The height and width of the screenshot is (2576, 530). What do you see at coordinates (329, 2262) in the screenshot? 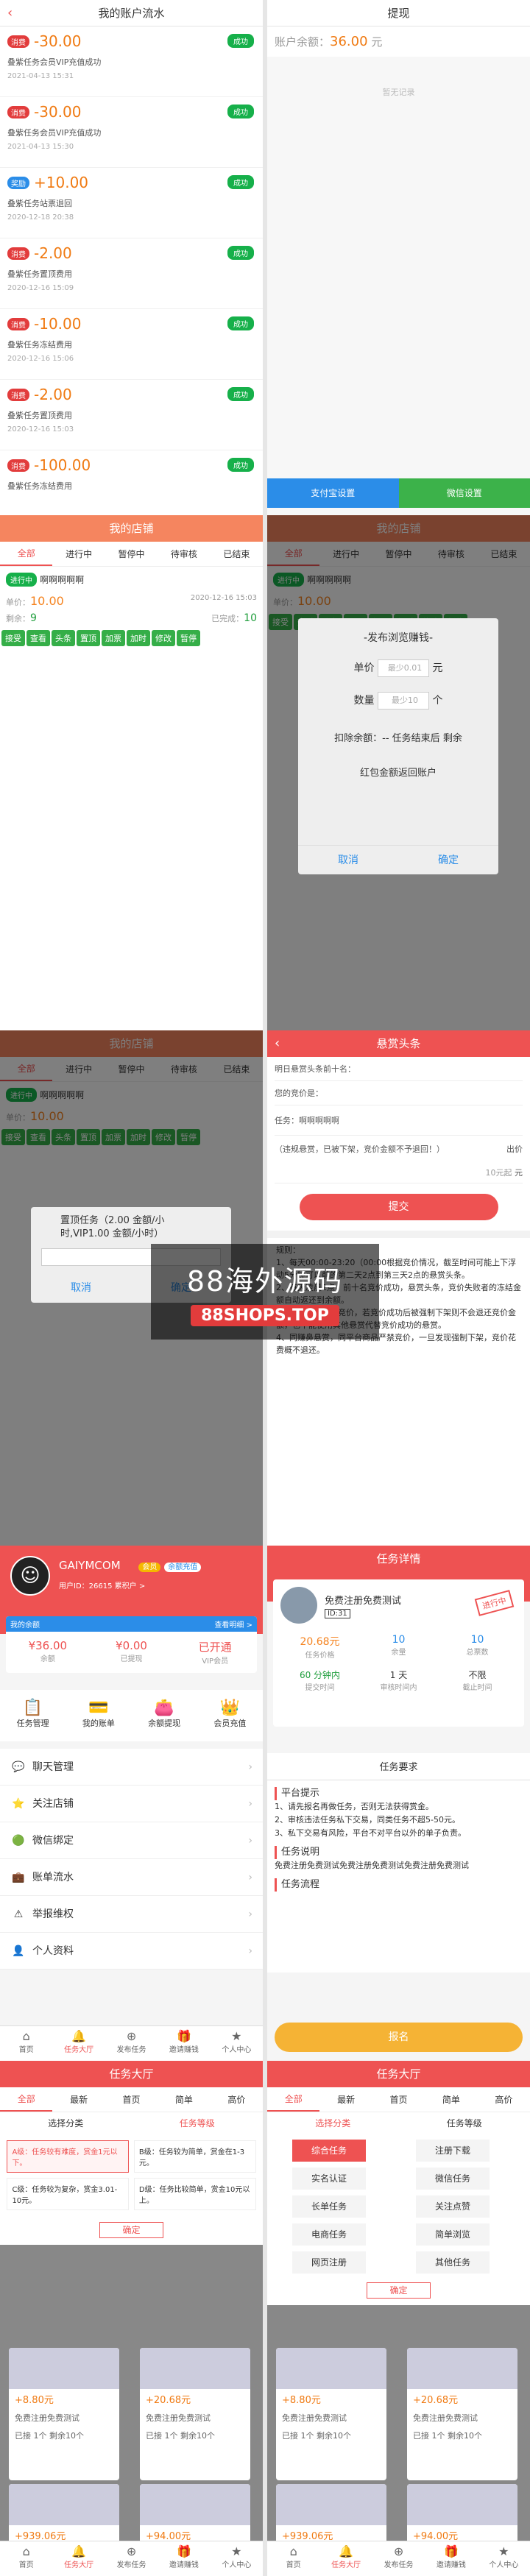
I see `category-option: 网页注册` at bounding box center [329, 2262].